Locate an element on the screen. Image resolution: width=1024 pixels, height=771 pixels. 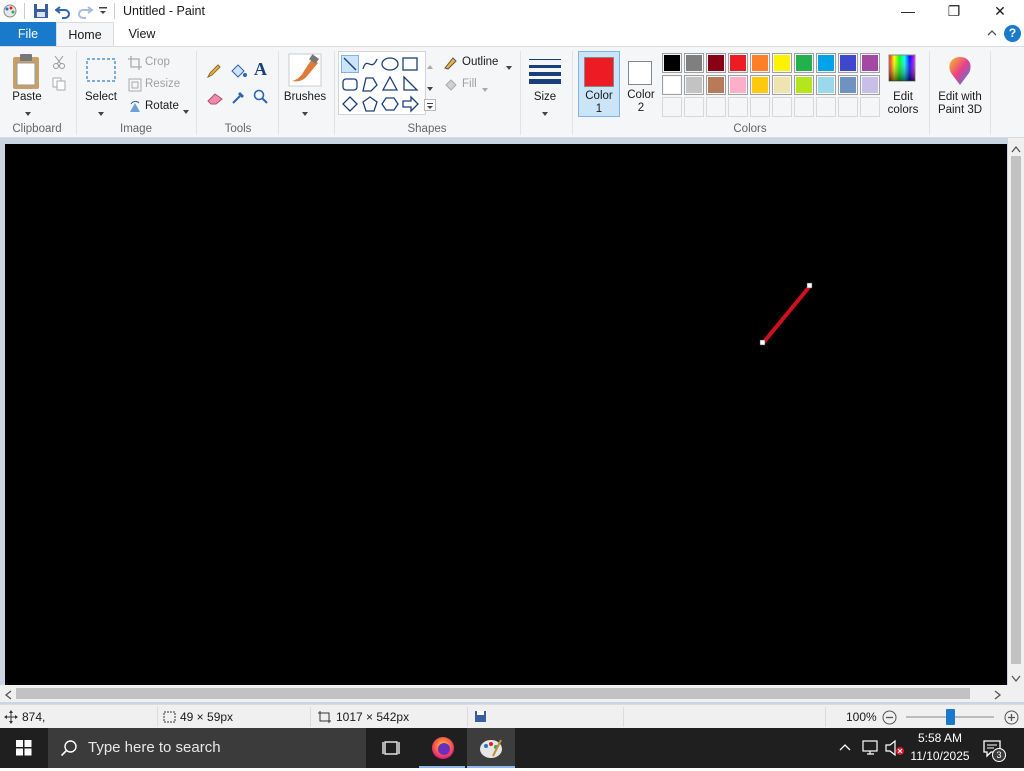
vertical-scroll-thumb is located at coordinates (1016, 410).